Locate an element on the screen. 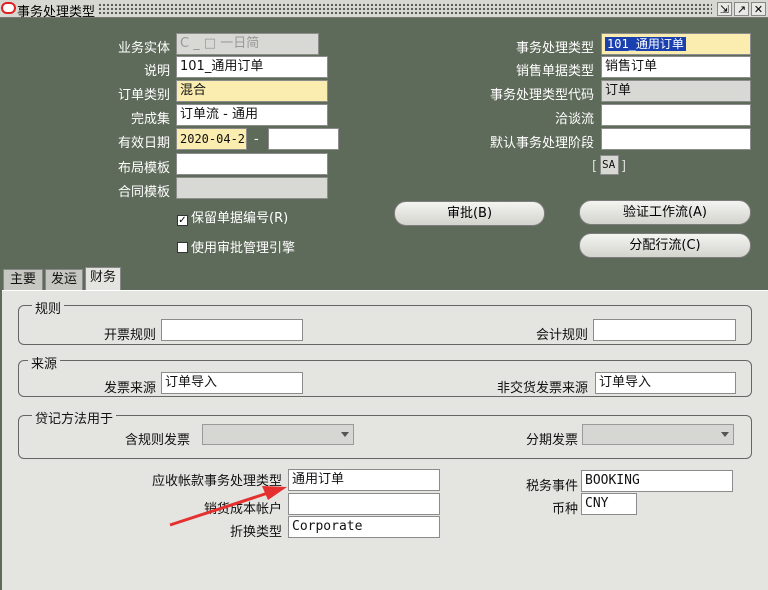 The width and height of the screenshot is (768, 590). invoicing-rule-label: 开票规则 is located at coordinates (129, 335).